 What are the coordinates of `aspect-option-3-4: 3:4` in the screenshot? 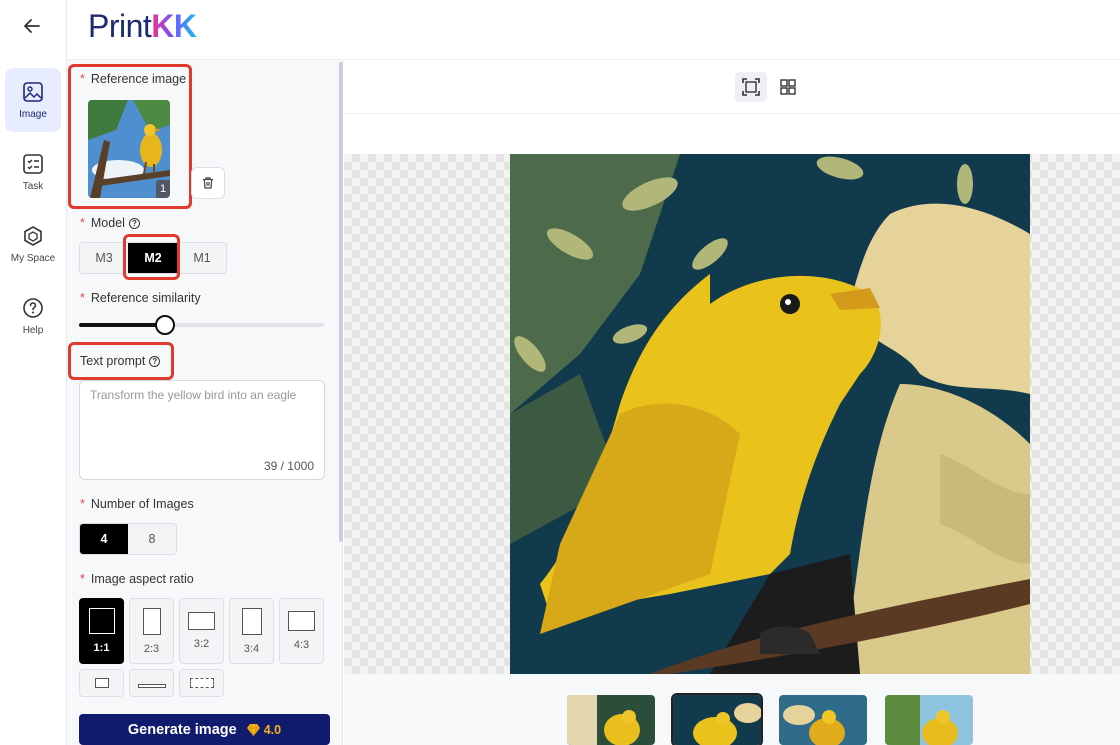 It's located at (251, 631).